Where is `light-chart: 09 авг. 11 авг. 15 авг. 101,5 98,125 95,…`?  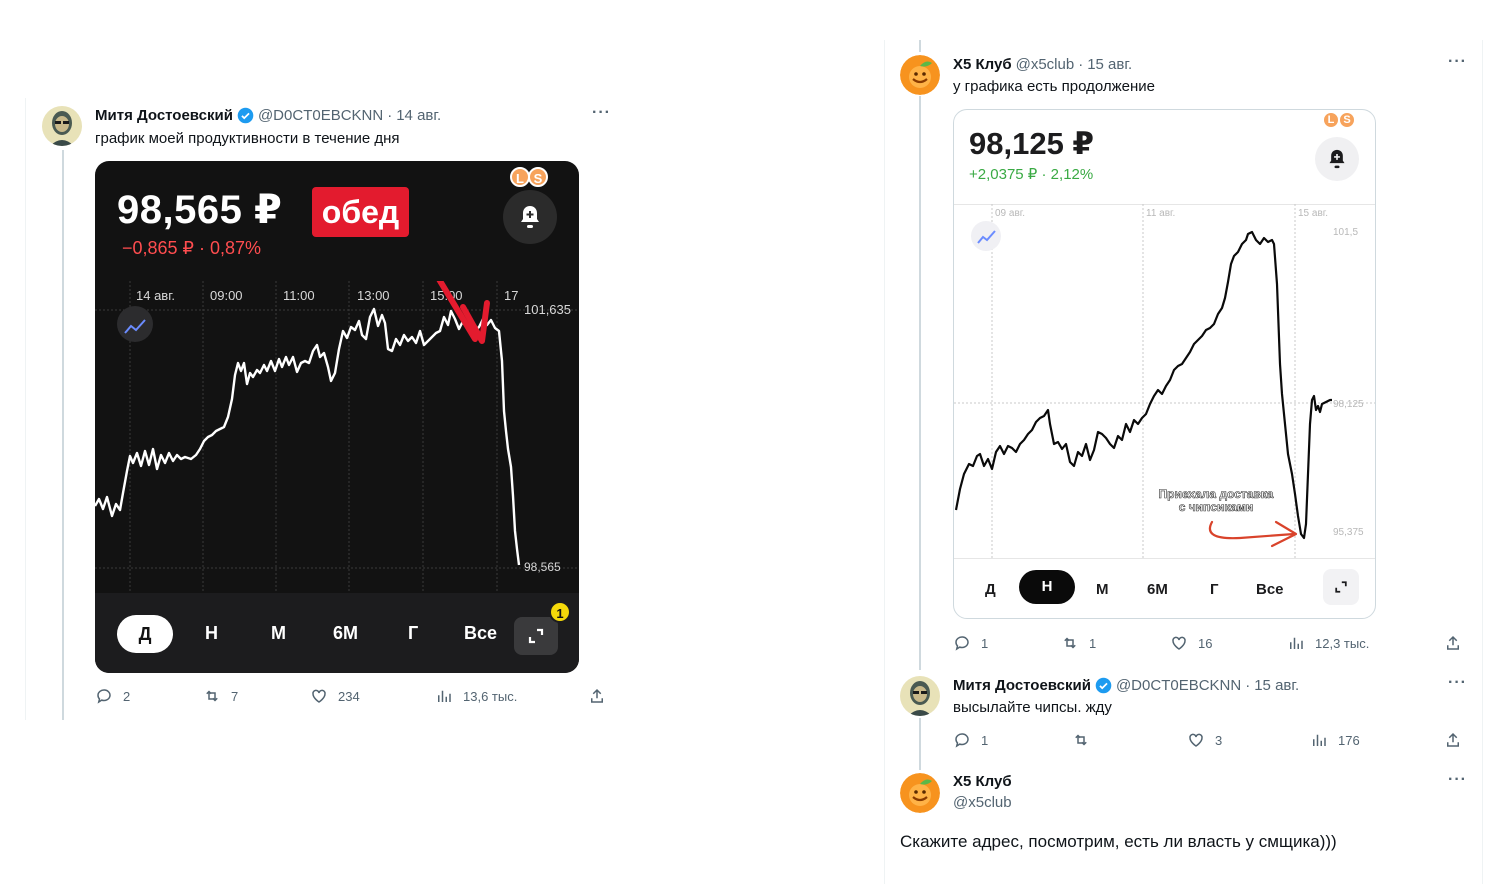 light-chart: 09 авг. 11 авг. 15 авг. 101,5 98,125 95,… is located at coordinates (1164, 381).